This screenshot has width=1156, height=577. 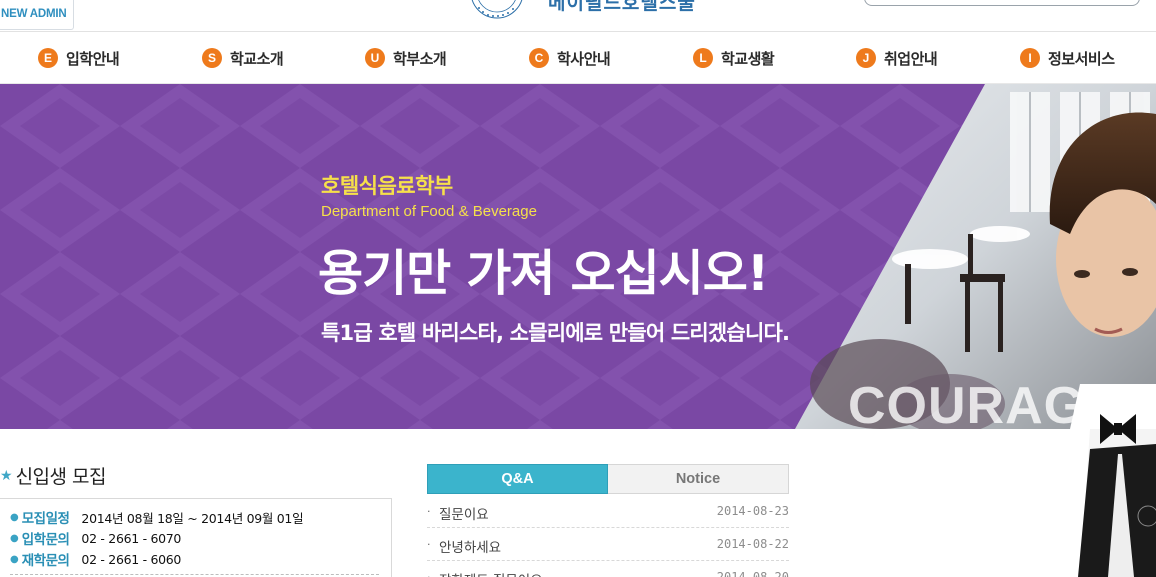 What do you see at coordinates (212, 58) in the screenshot?
I see `nav-letter-icon: S` at bounding box center [212, 58].